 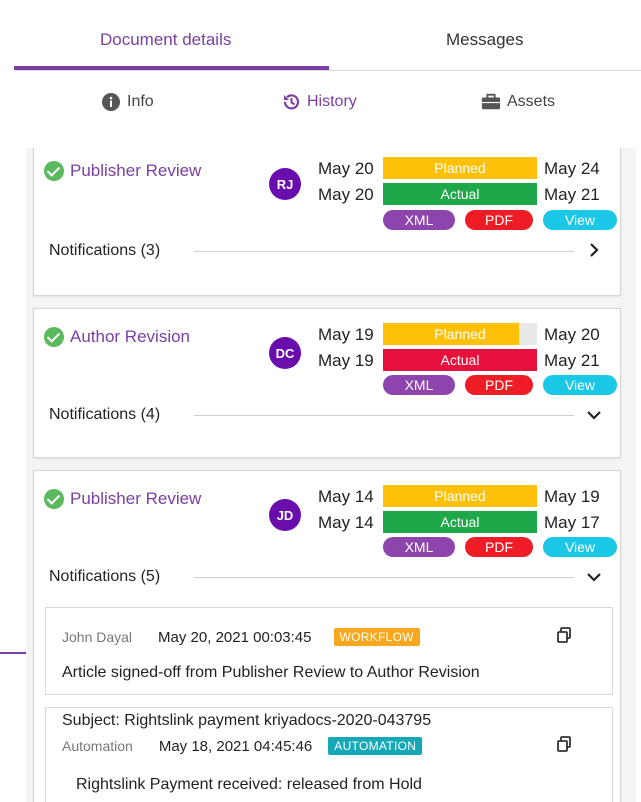 I want to click on notification-author: John Dayal, so click(x=97, y=637).